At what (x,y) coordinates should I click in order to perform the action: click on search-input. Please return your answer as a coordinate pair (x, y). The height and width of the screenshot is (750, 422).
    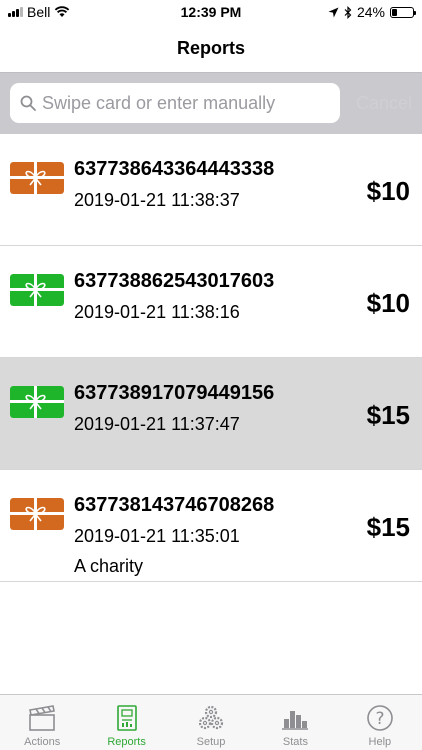
    Looking at the image, I should click on (187, 103).